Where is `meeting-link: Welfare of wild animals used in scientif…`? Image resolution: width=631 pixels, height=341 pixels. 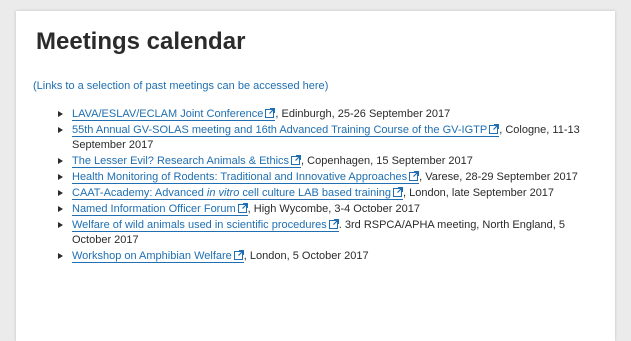
meeting-link: Welfare of wild animals used in scientif… is located at coordinates (205, 225).